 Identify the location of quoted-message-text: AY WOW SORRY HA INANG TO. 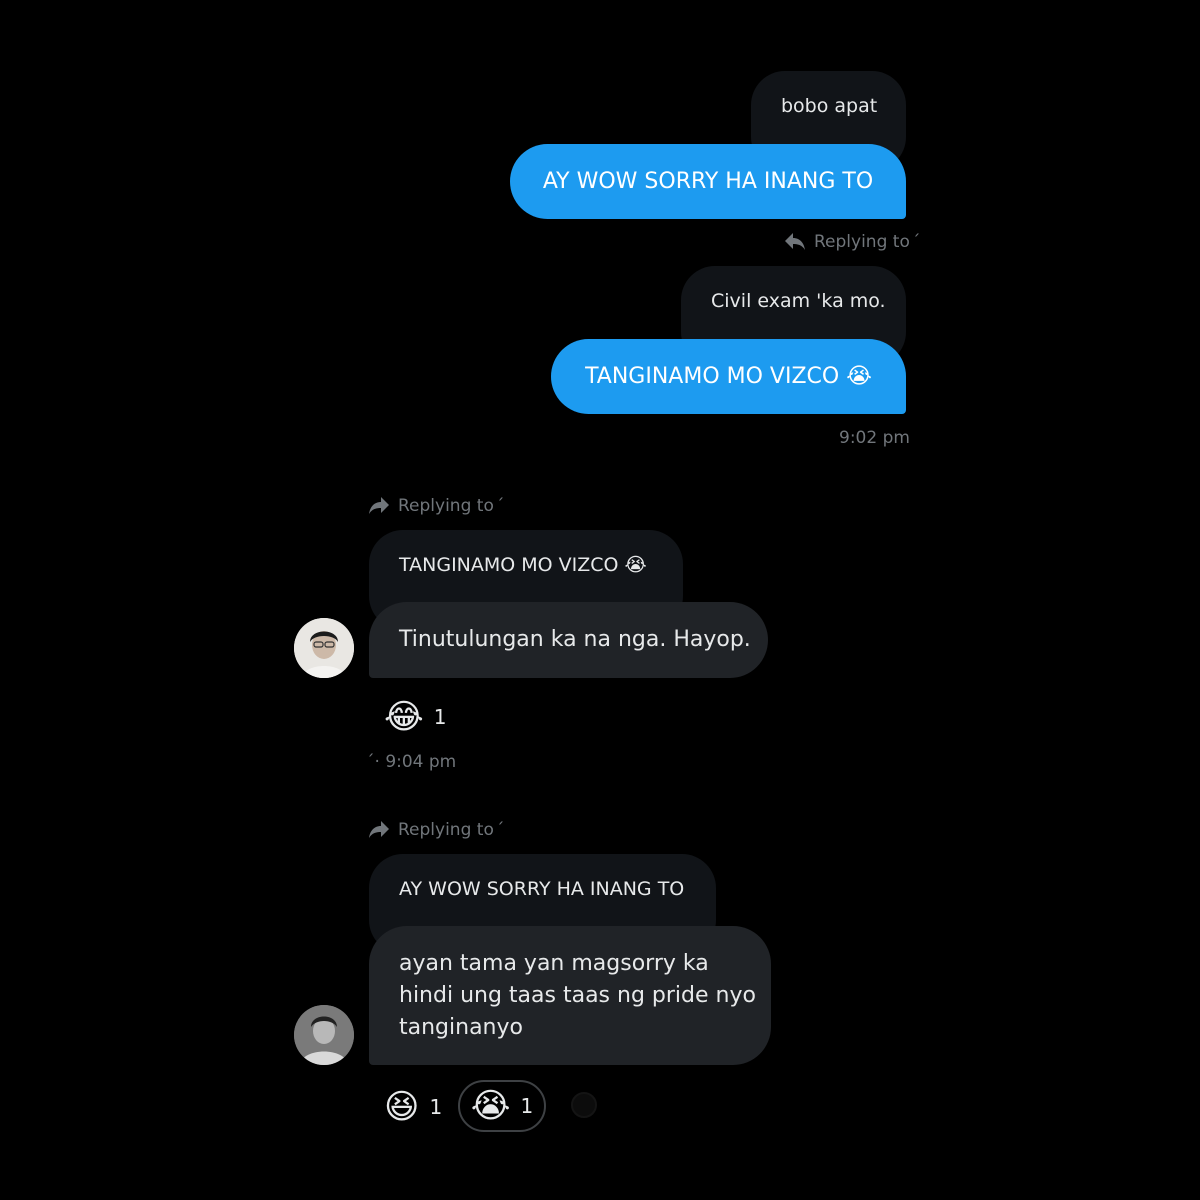
(542, 889).